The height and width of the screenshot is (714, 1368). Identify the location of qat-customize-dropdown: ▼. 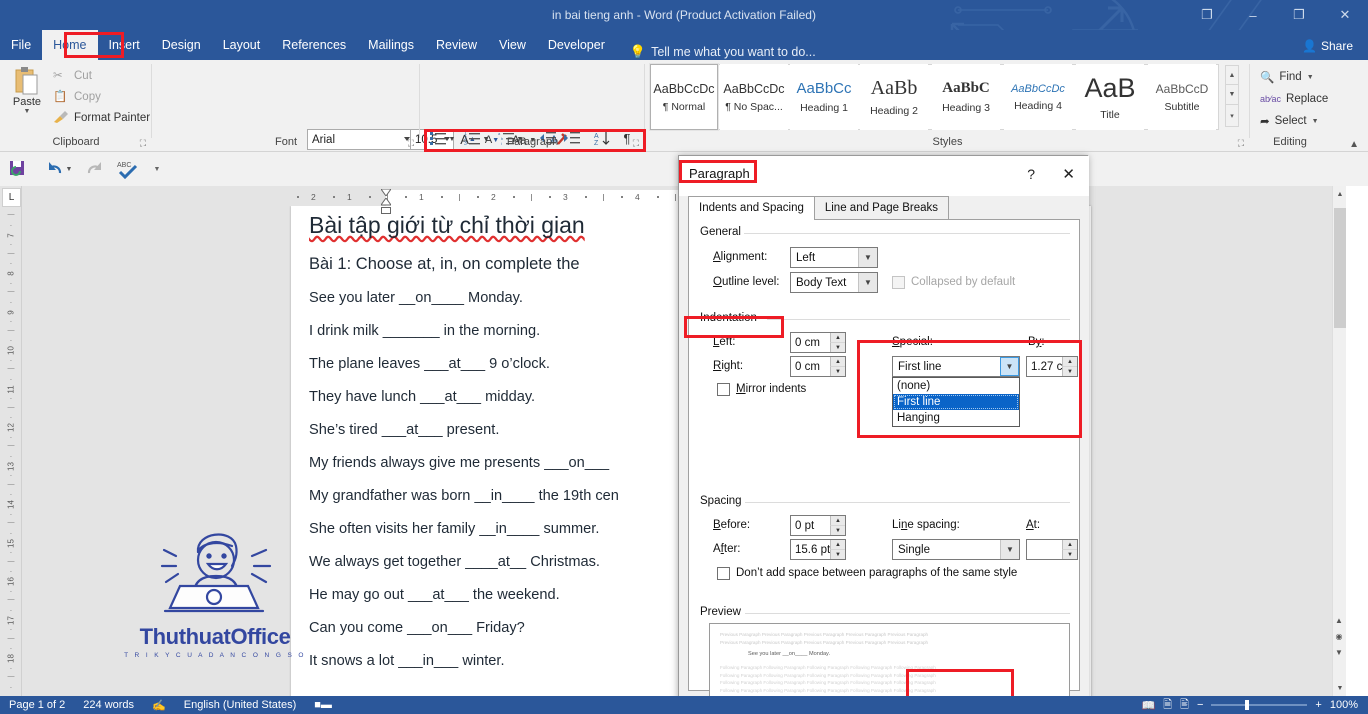
(157, 169).